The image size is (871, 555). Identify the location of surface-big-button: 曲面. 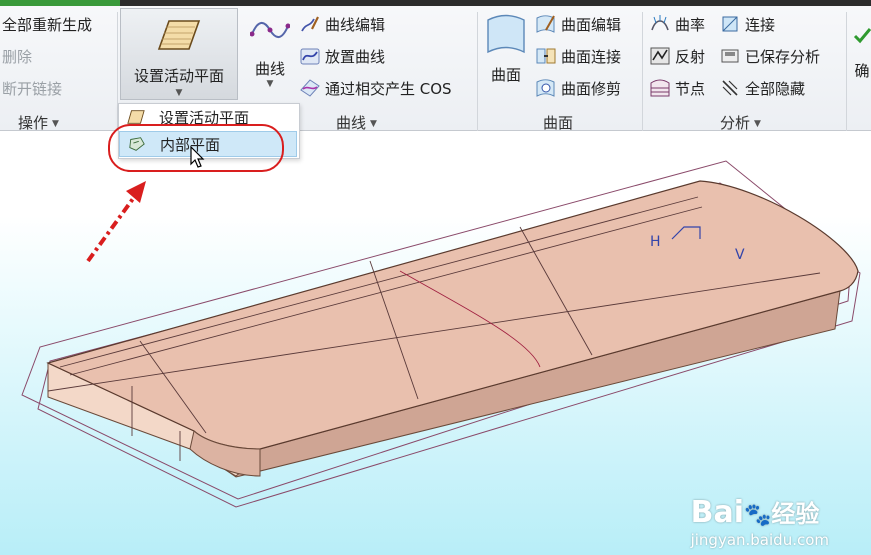
(506, 49).